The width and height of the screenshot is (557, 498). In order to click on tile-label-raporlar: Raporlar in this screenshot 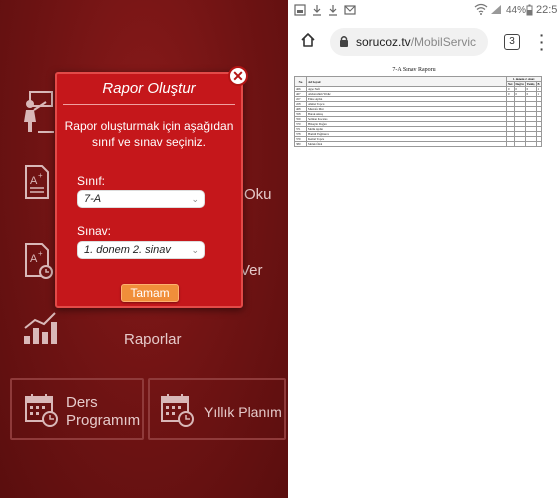, I will do `click(153, 340)`.